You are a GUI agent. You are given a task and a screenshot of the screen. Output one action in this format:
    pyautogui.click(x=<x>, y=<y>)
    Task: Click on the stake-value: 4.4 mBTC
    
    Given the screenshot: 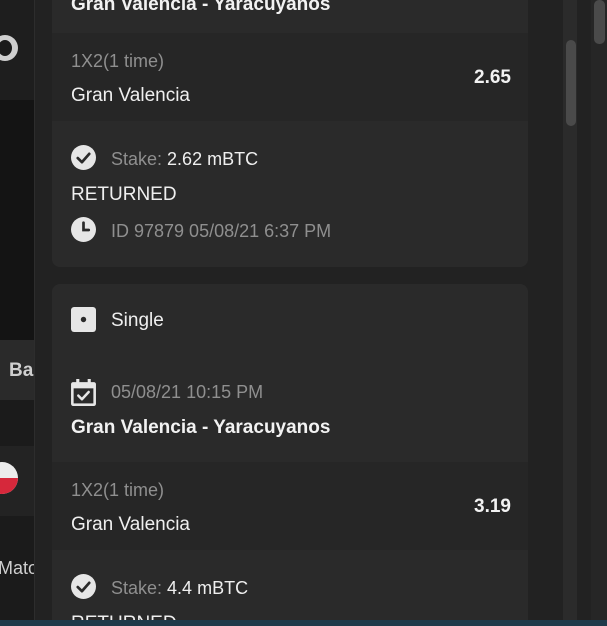 What is the action you would take?
    pyautogui.click(x=208, y=588)
    